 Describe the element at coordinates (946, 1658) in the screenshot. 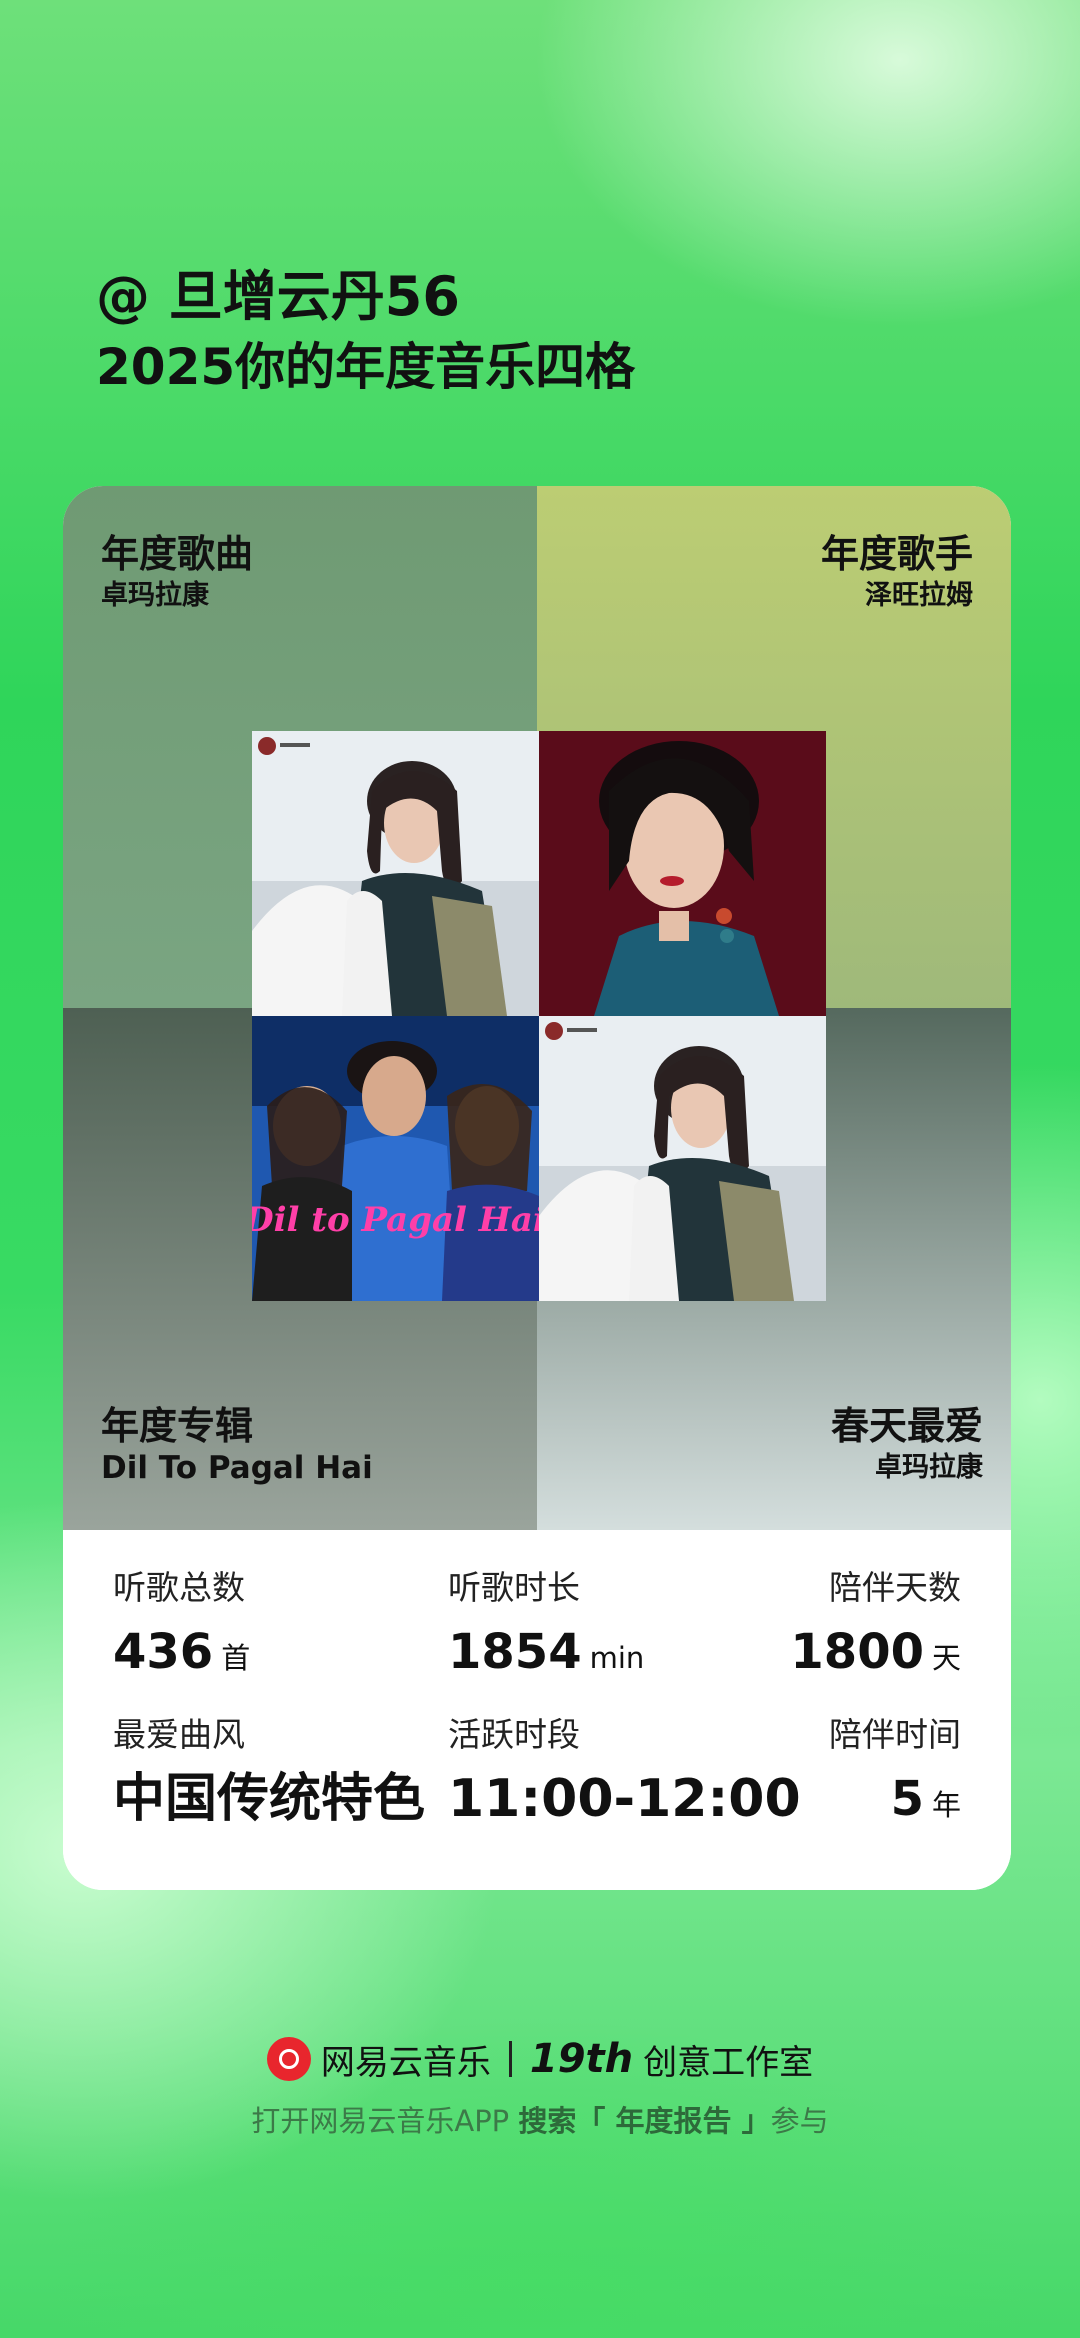

I see `stat-unit: 天` at that location.